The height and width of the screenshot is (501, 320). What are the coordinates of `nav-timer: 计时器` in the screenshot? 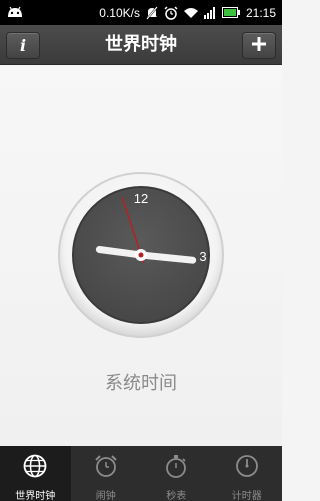 It's located at (247, 473).